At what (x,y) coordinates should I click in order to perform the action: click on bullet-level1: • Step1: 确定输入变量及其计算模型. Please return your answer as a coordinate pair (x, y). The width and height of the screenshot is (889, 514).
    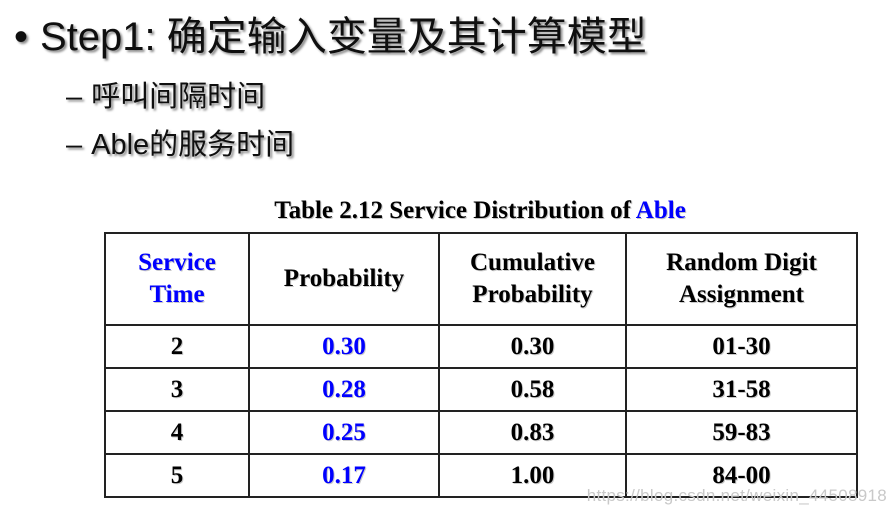
    Looking at the image, I should click on (330, 37).